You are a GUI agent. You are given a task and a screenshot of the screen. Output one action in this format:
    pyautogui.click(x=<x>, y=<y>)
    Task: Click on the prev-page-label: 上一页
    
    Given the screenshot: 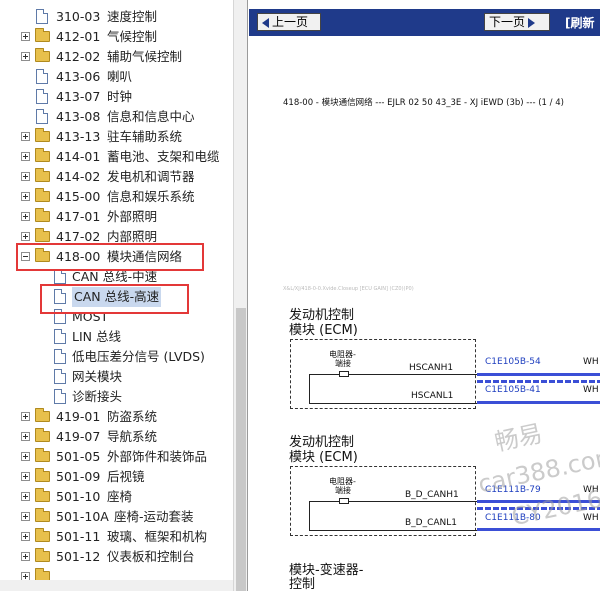 What is the action you would take?
    pyautogui.click(x=290, y=22)
    